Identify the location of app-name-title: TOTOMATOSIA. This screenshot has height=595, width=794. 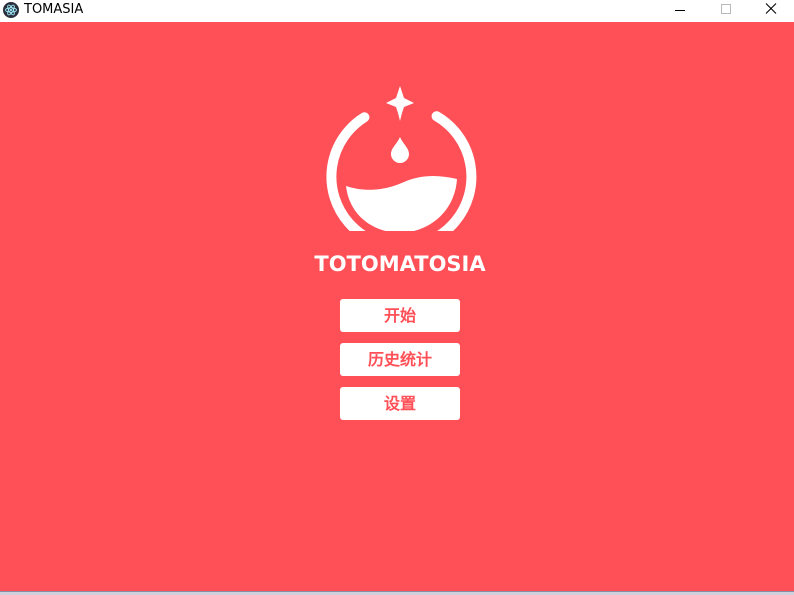
(400, 264).